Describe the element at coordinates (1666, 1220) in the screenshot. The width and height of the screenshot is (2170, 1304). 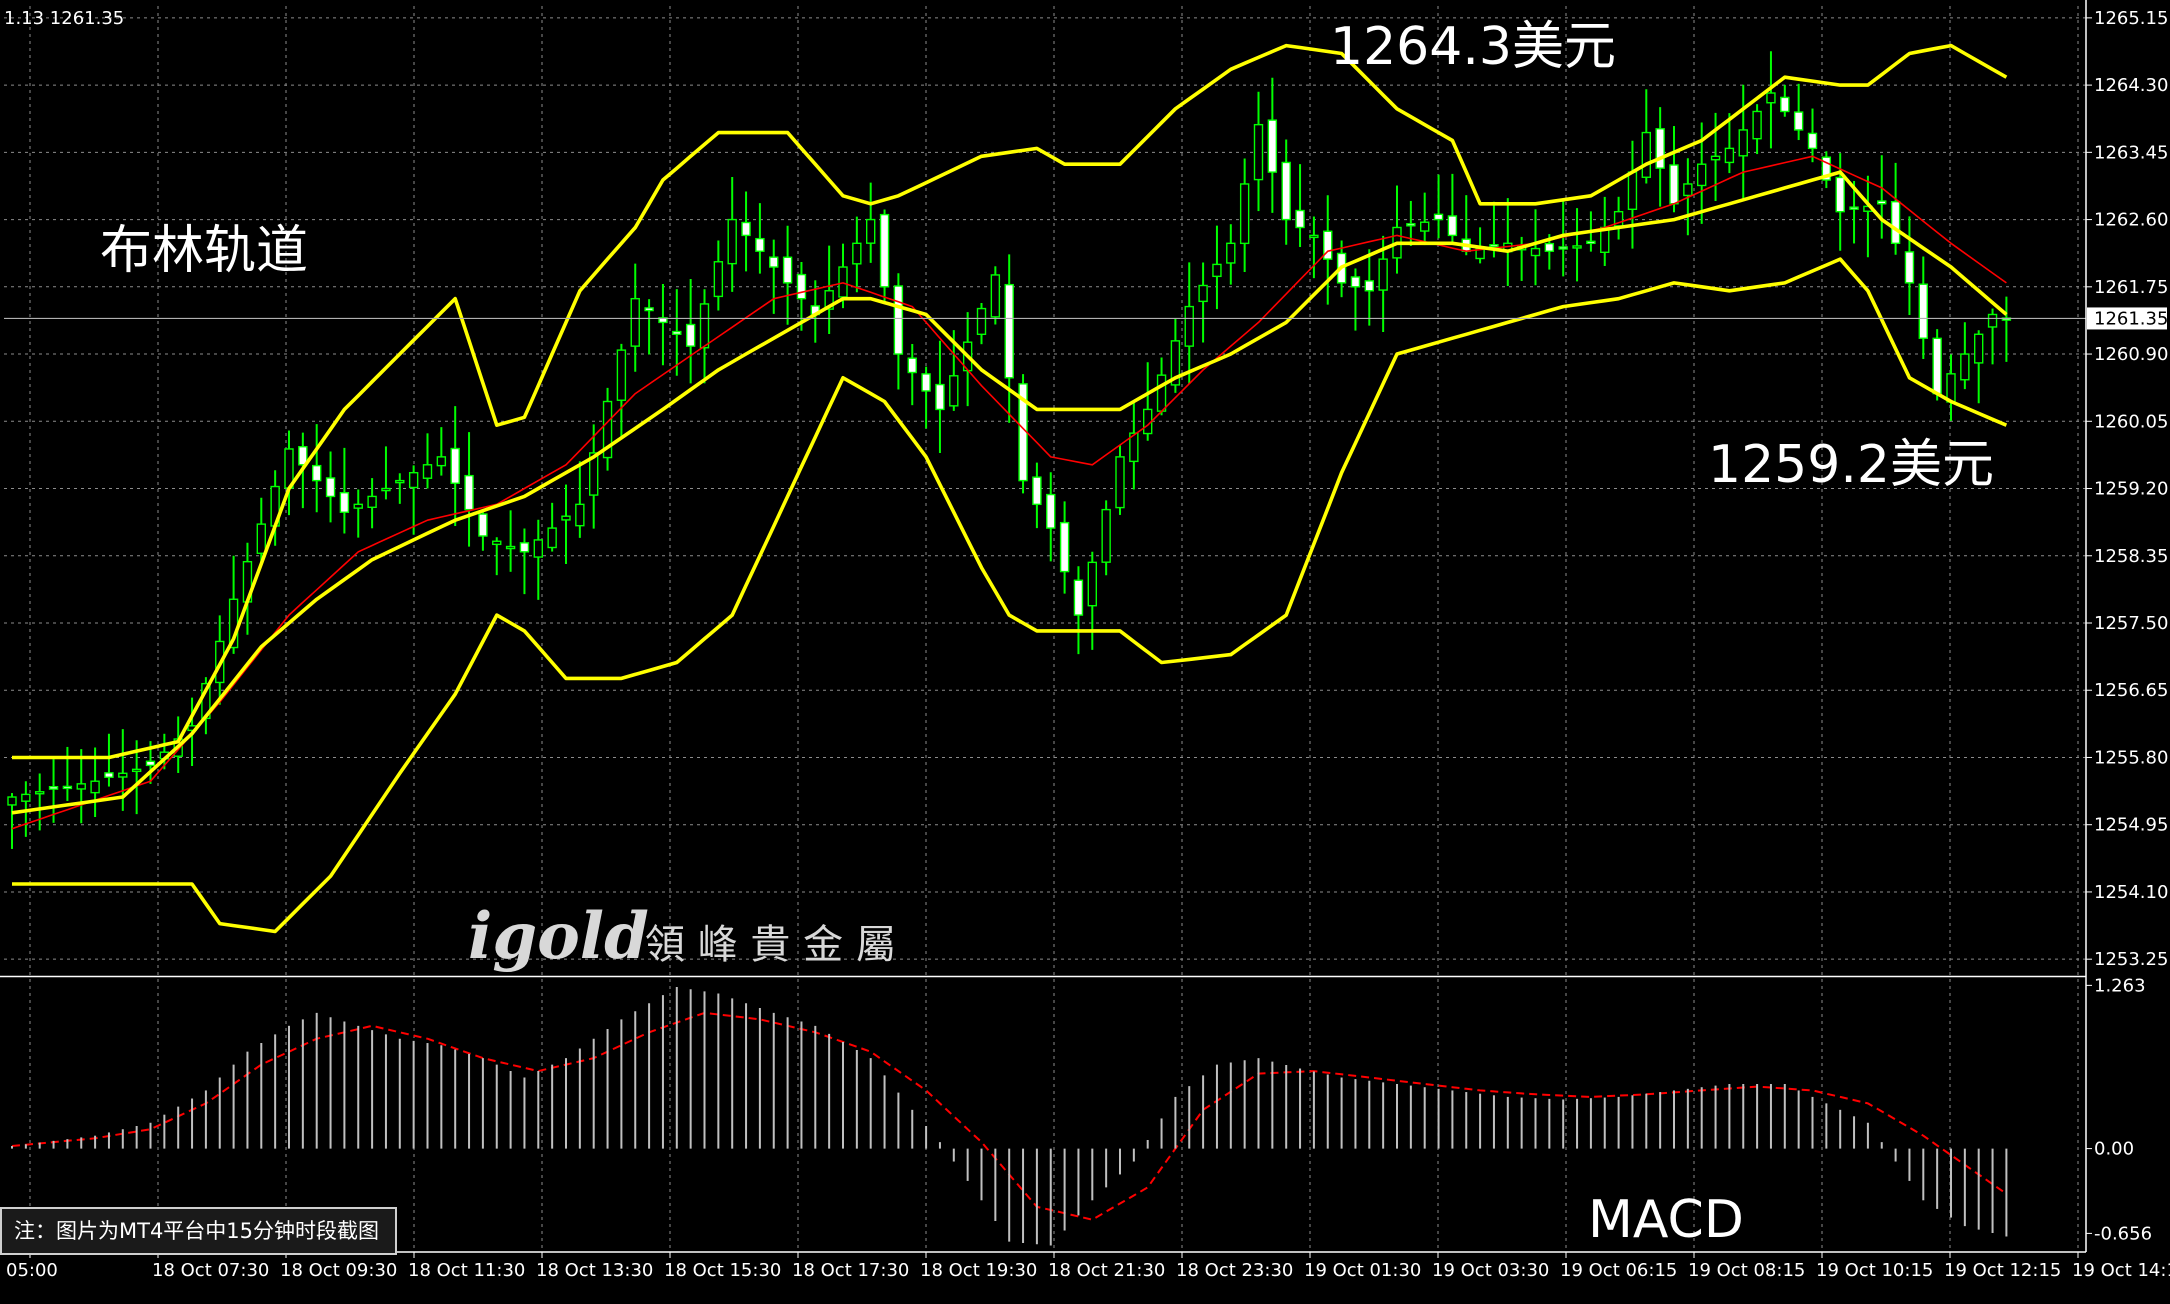
I see `macd-label: MACD` at that location.